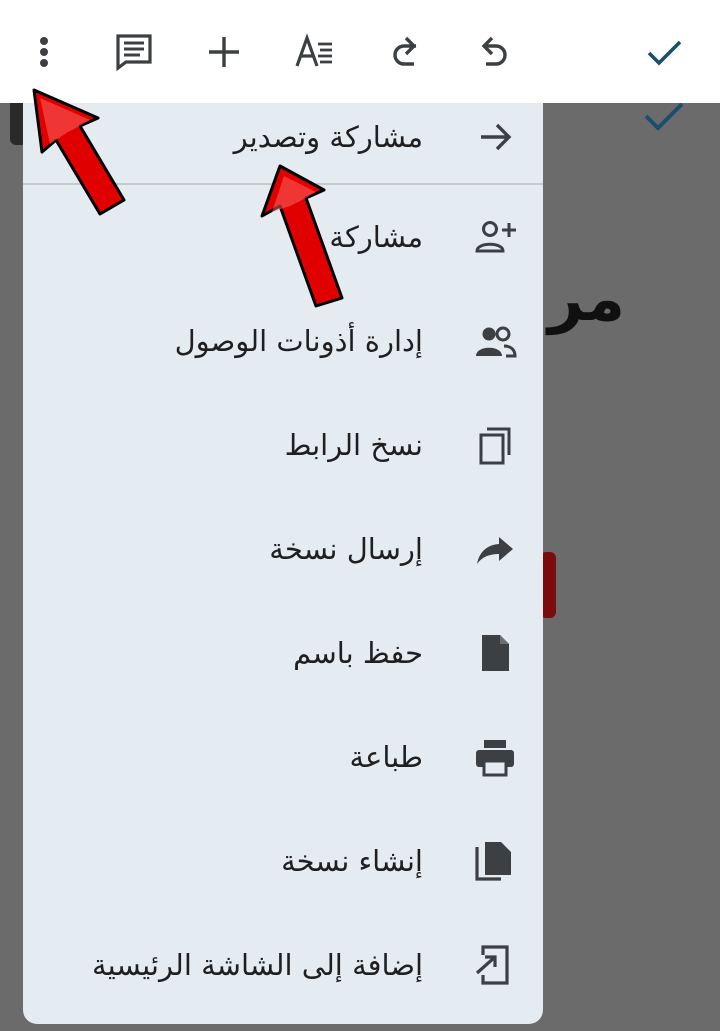 The width and height of the screenshot is (720, 1031). What do you see at coordinates (302, 236) in the screenshot?
I see `annotation-arrow-share-export` at bounding box center [302, 236].